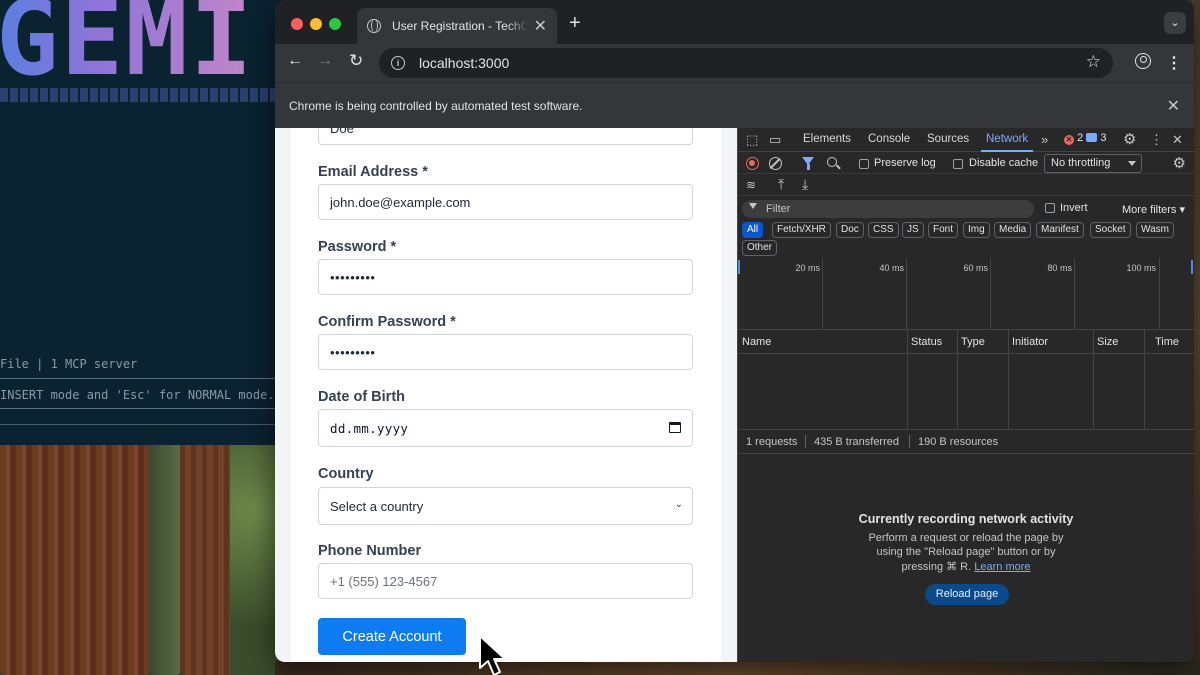 Image resolution: width=1200 pixels, height=675 pixels. What do you see at coordinates (943, 230) in the screenshot?
I see `chip-font: Font` at bounding box center [943, 230].